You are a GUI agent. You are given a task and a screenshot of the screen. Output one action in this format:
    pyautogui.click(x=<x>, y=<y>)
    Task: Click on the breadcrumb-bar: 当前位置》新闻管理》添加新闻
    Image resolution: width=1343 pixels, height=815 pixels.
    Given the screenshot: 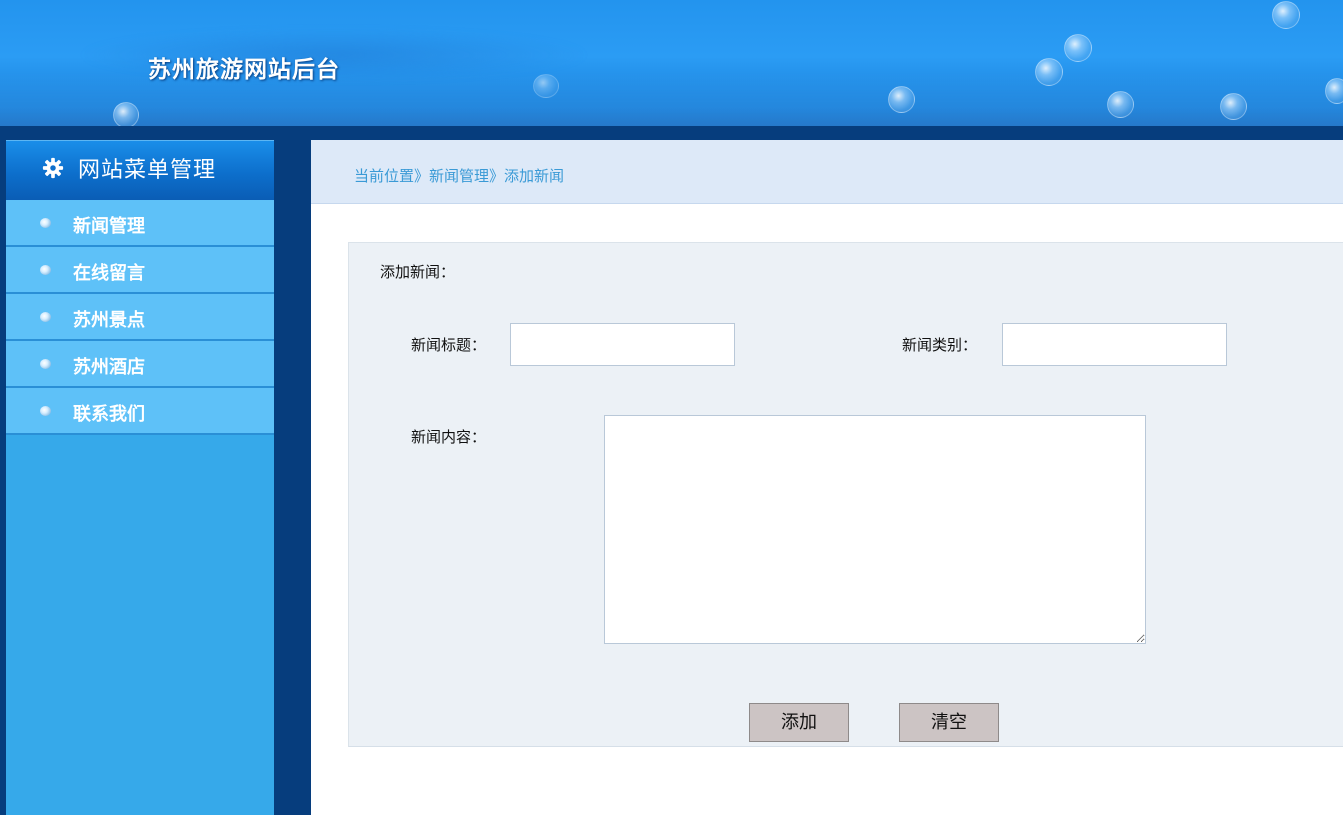 What is the action you would take?
    pyautogui.click(x=827, y=172)
    